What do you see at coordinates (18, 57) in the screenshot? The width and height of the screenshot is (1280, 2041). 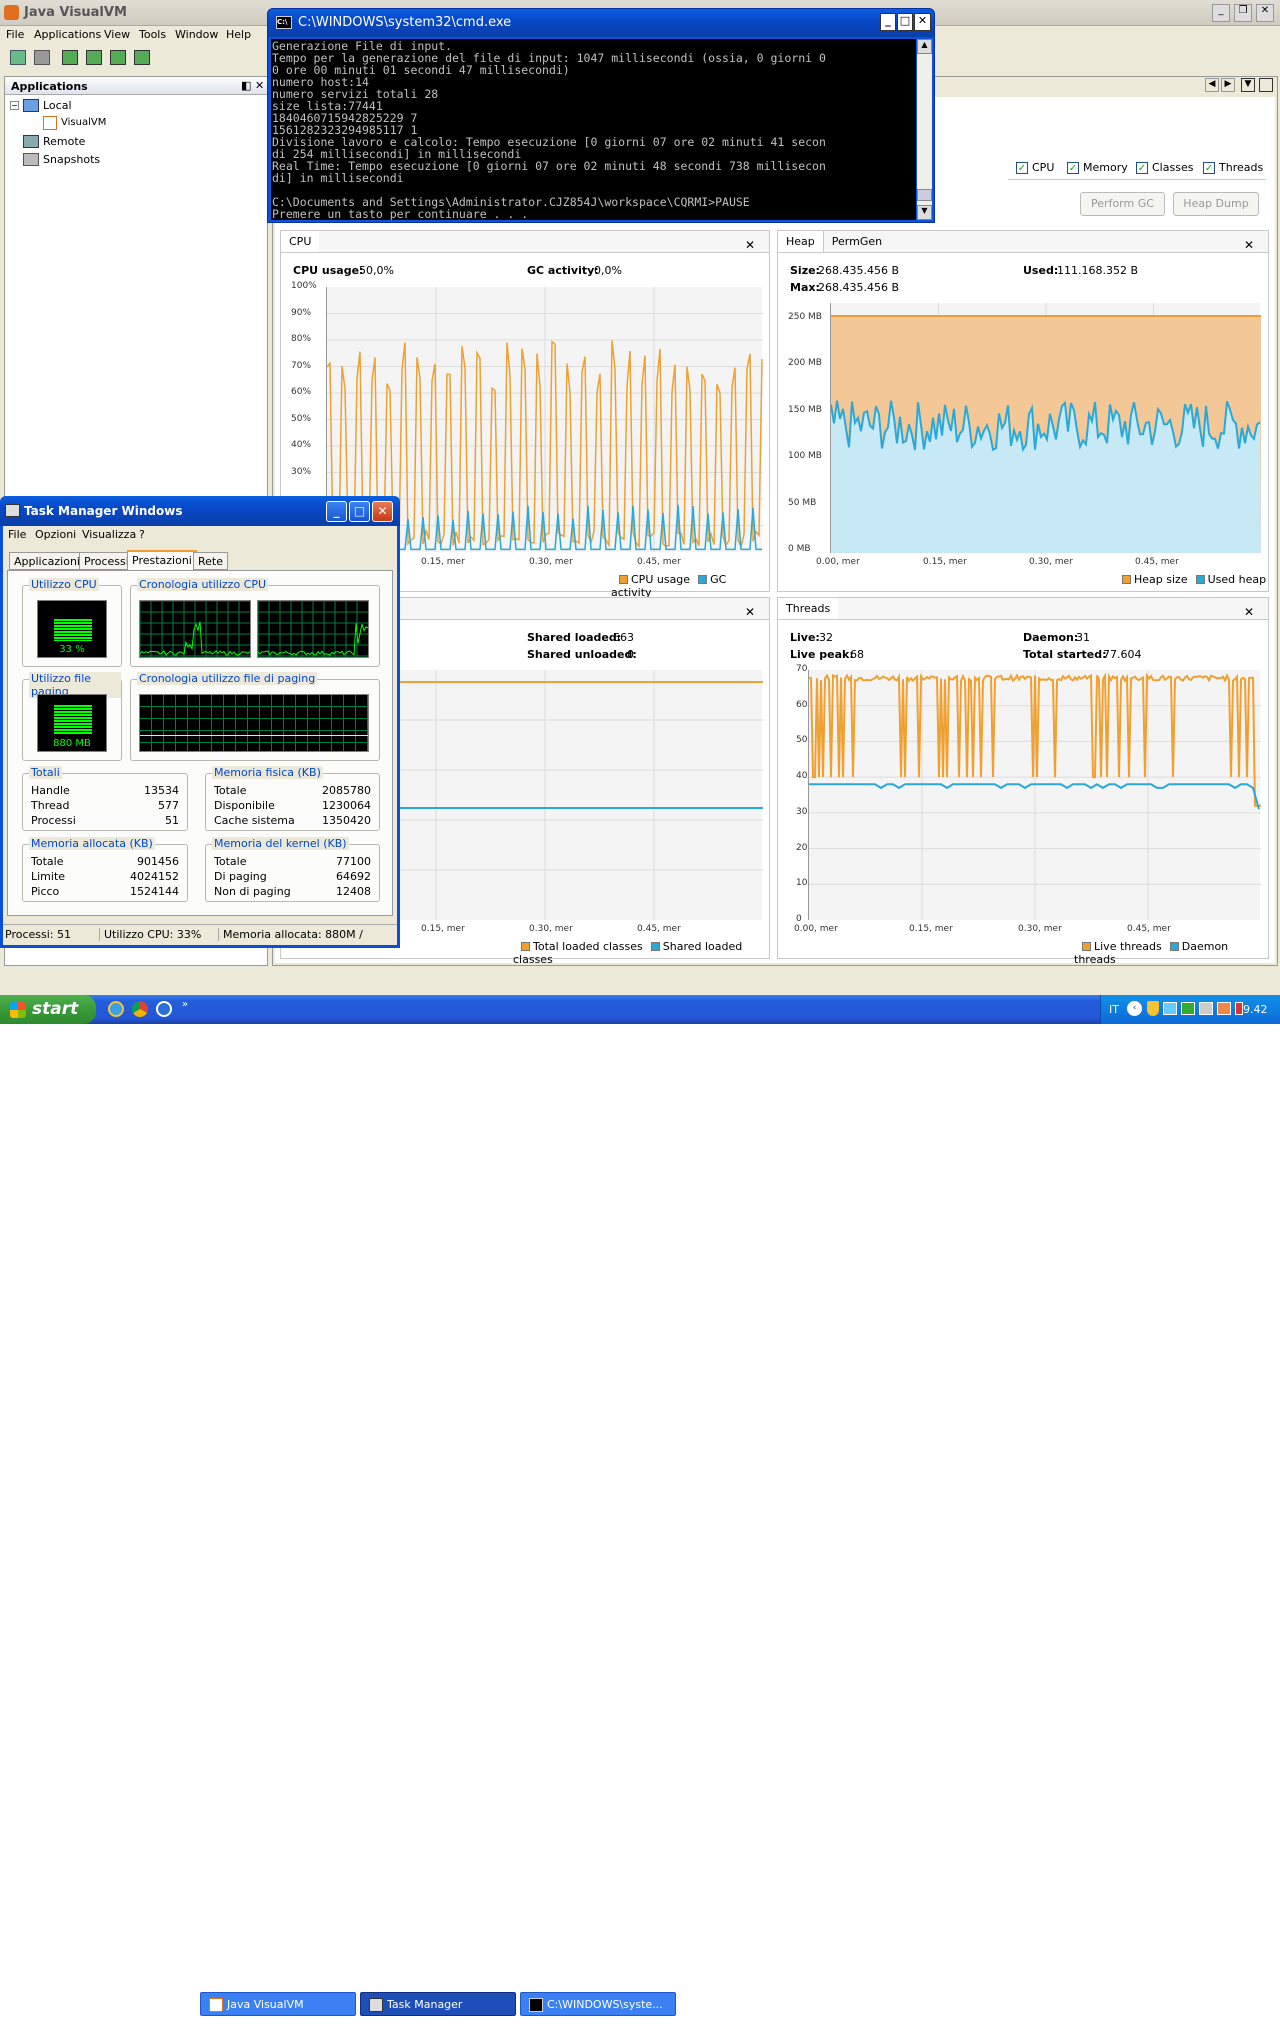 I see `add-jmx-icon` at bounding box center [18, 57].